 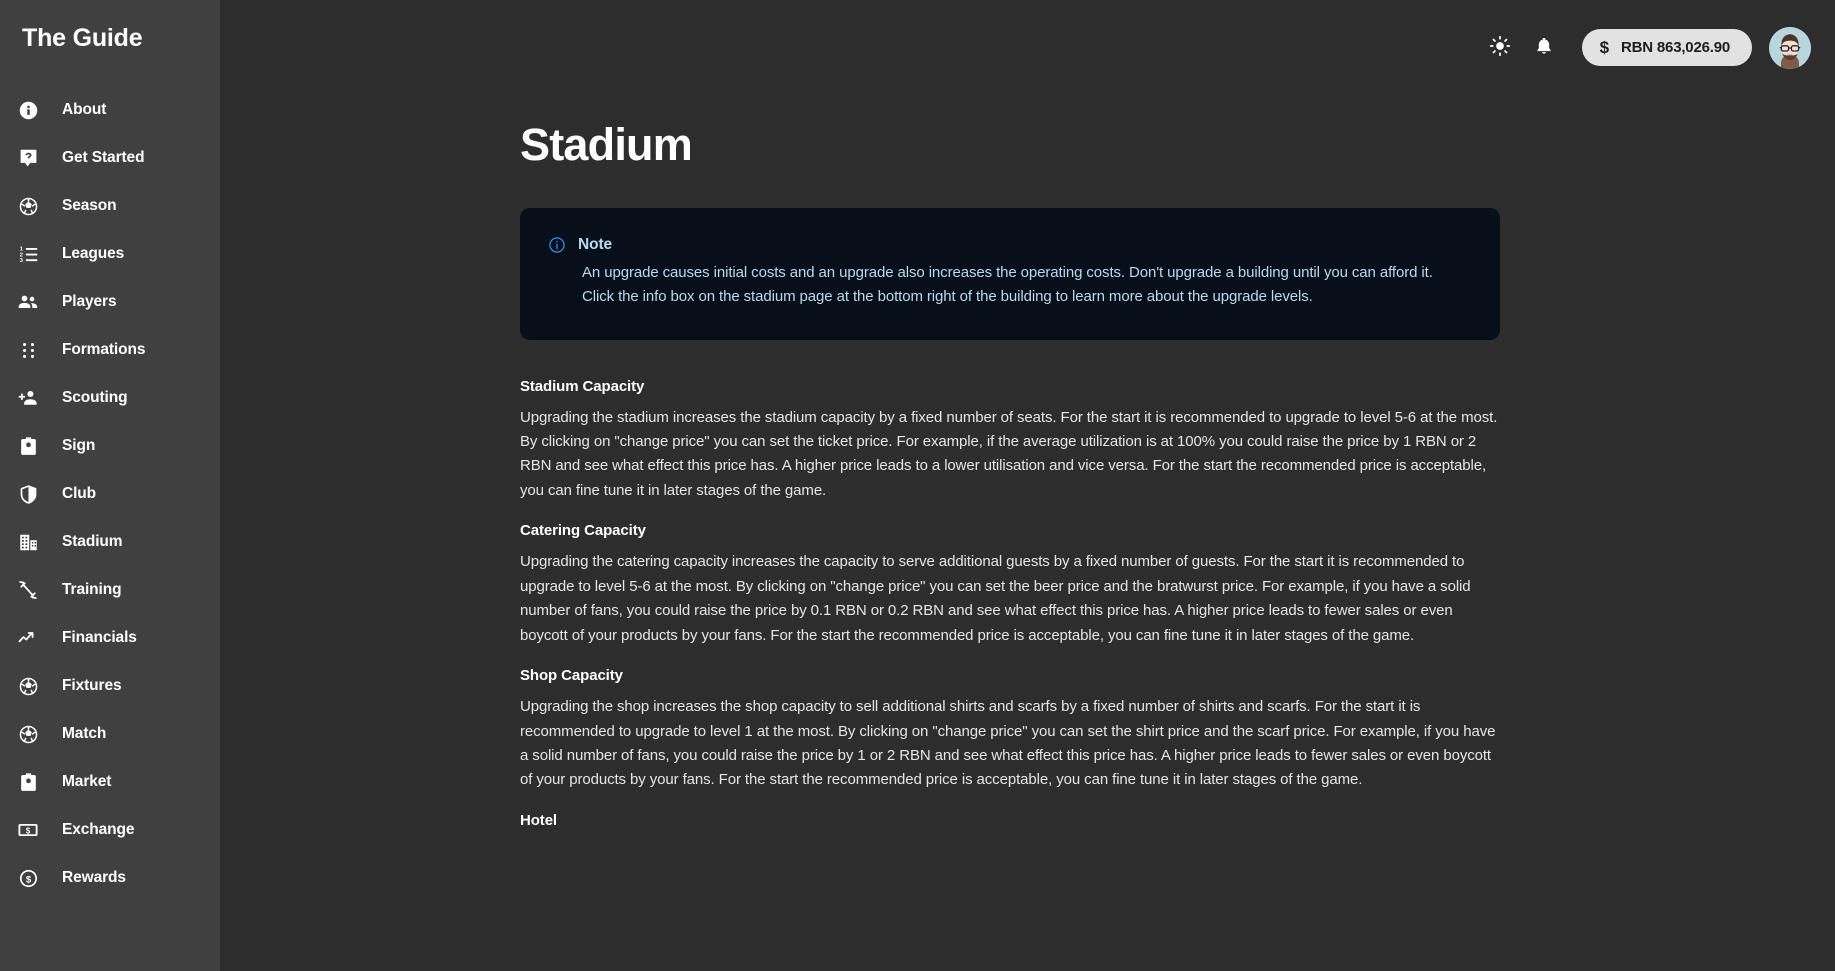 I want to click on people-group-icon, so click(x=28, y=302).